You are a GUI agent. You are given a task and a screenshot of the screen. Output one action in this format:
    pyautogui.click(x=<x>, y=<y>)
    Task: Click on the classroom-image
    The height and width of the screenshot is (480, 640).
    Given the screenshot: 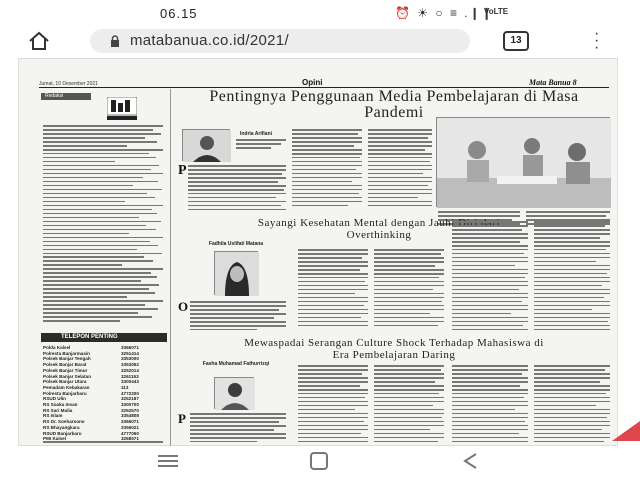 What is the action you would take?
    pyautogui.click(x=524, y=163)
    